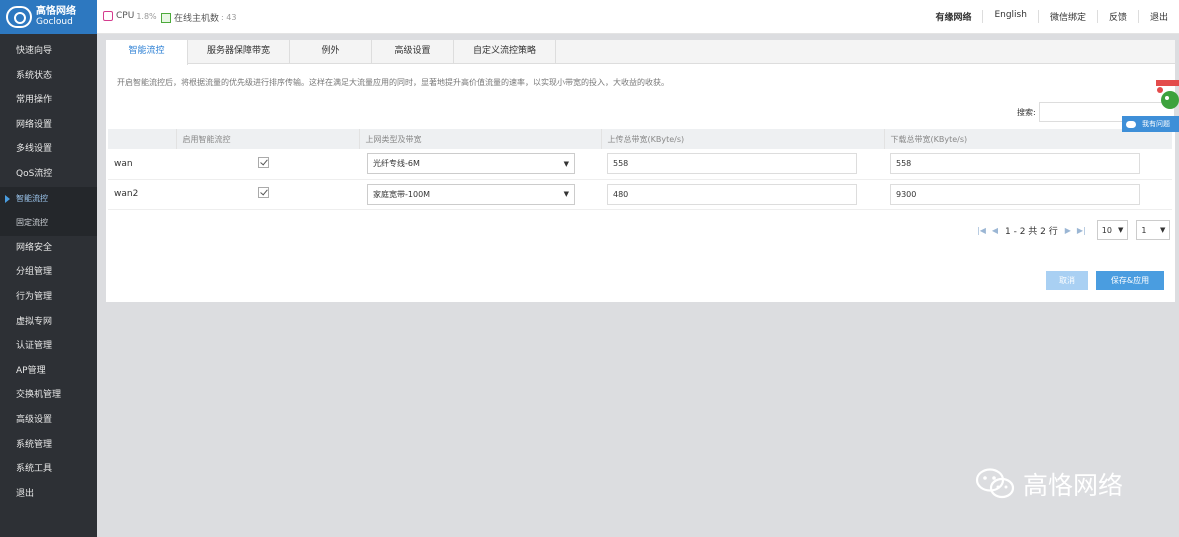  What do you see at coordinates (1073, 485) in the screenshot?
I see `watermark-text: 高恪网络` at bounding box center [1073, 485].